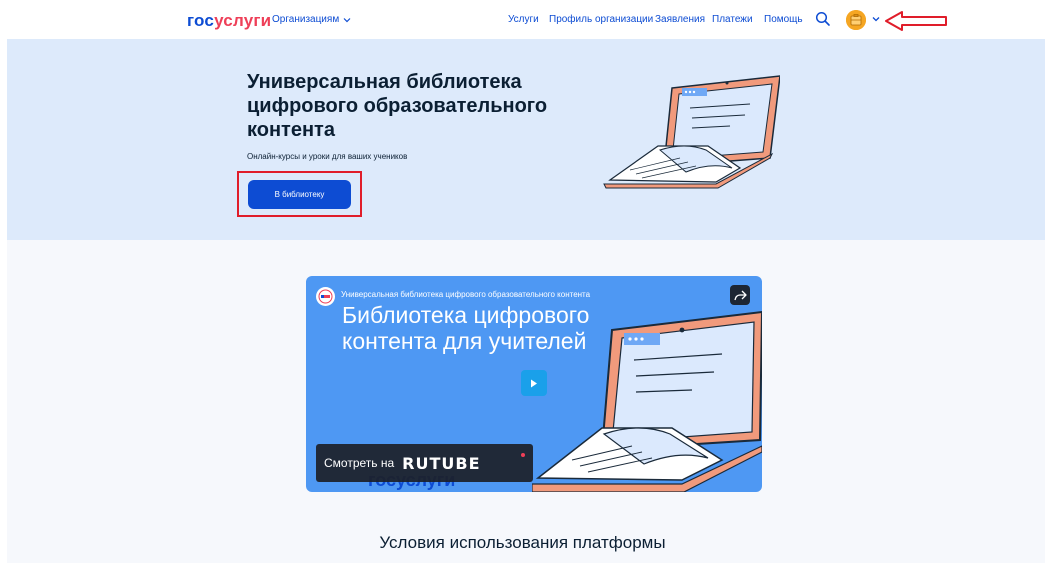 This screenshot has width=1045, height=563. Describe the element at coordinates (359, 463) in the screenshot. I see `watch-on-label: Смотреть на` at that location.